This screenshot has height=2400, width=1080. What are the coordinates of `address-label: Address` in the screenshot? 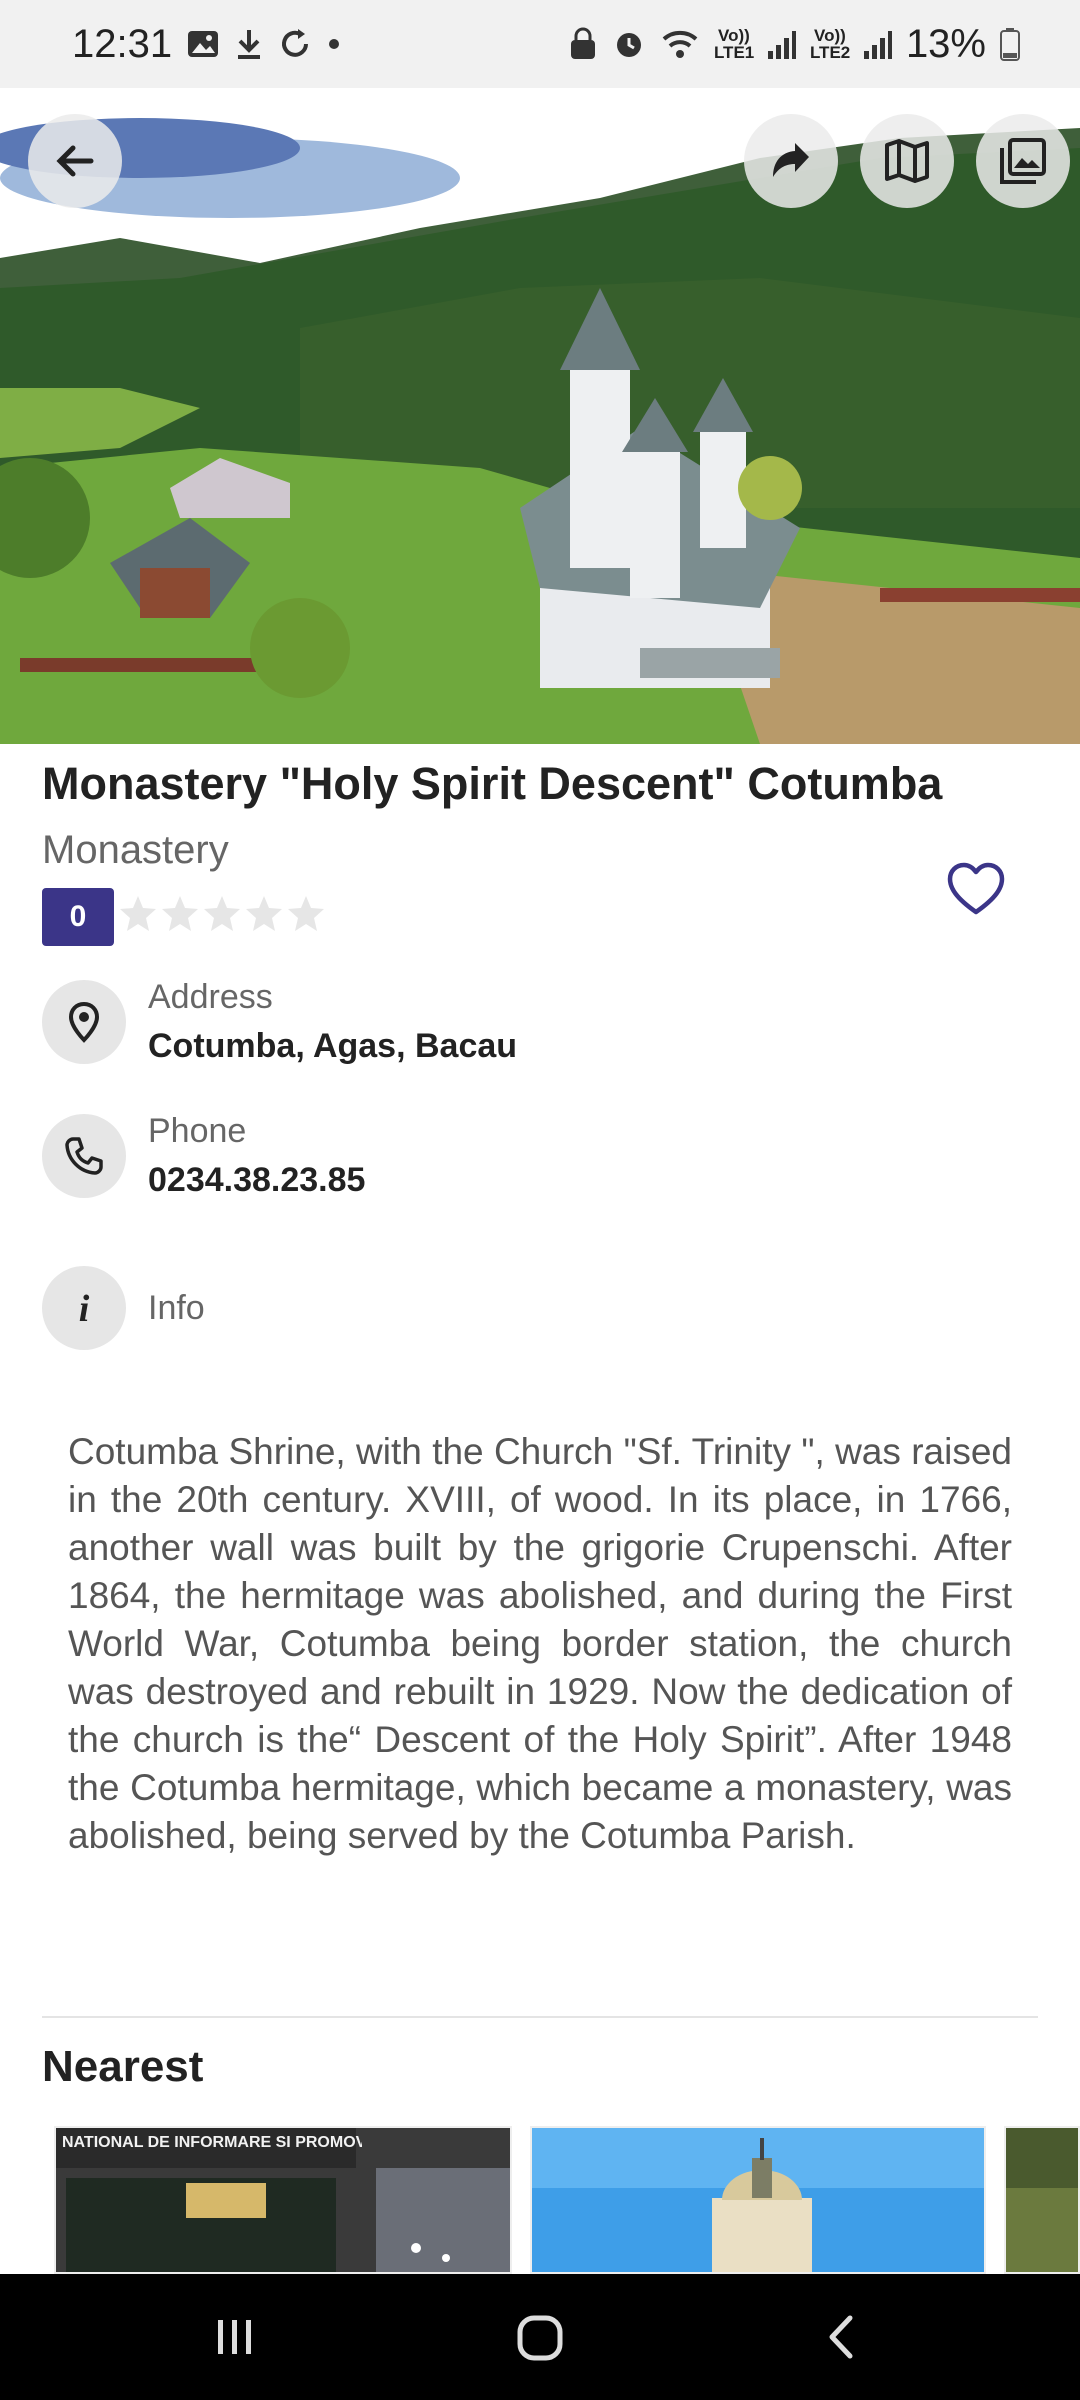 It's located at (210, 997).